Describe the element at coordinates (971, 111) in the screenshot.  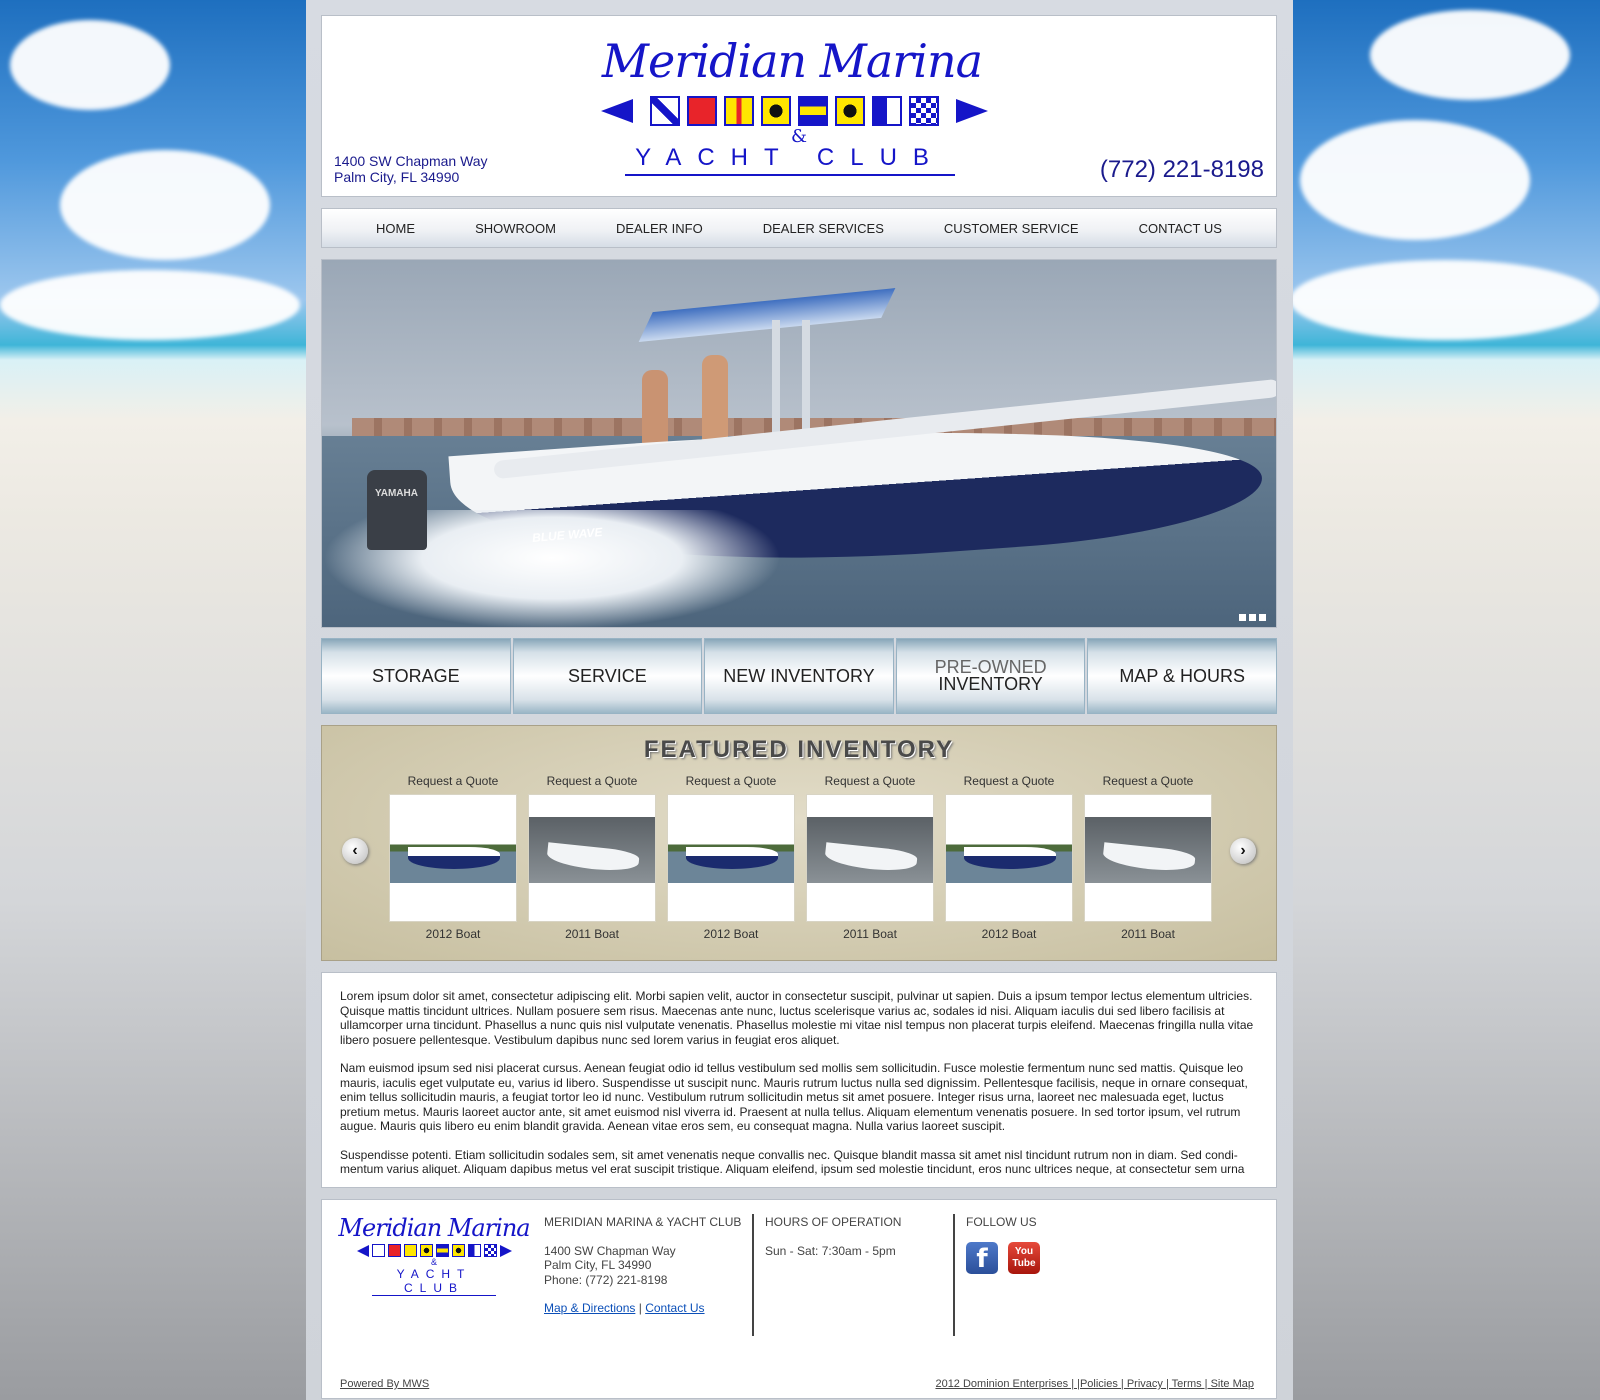
I see `logo-right-arrow-icon` at that location.